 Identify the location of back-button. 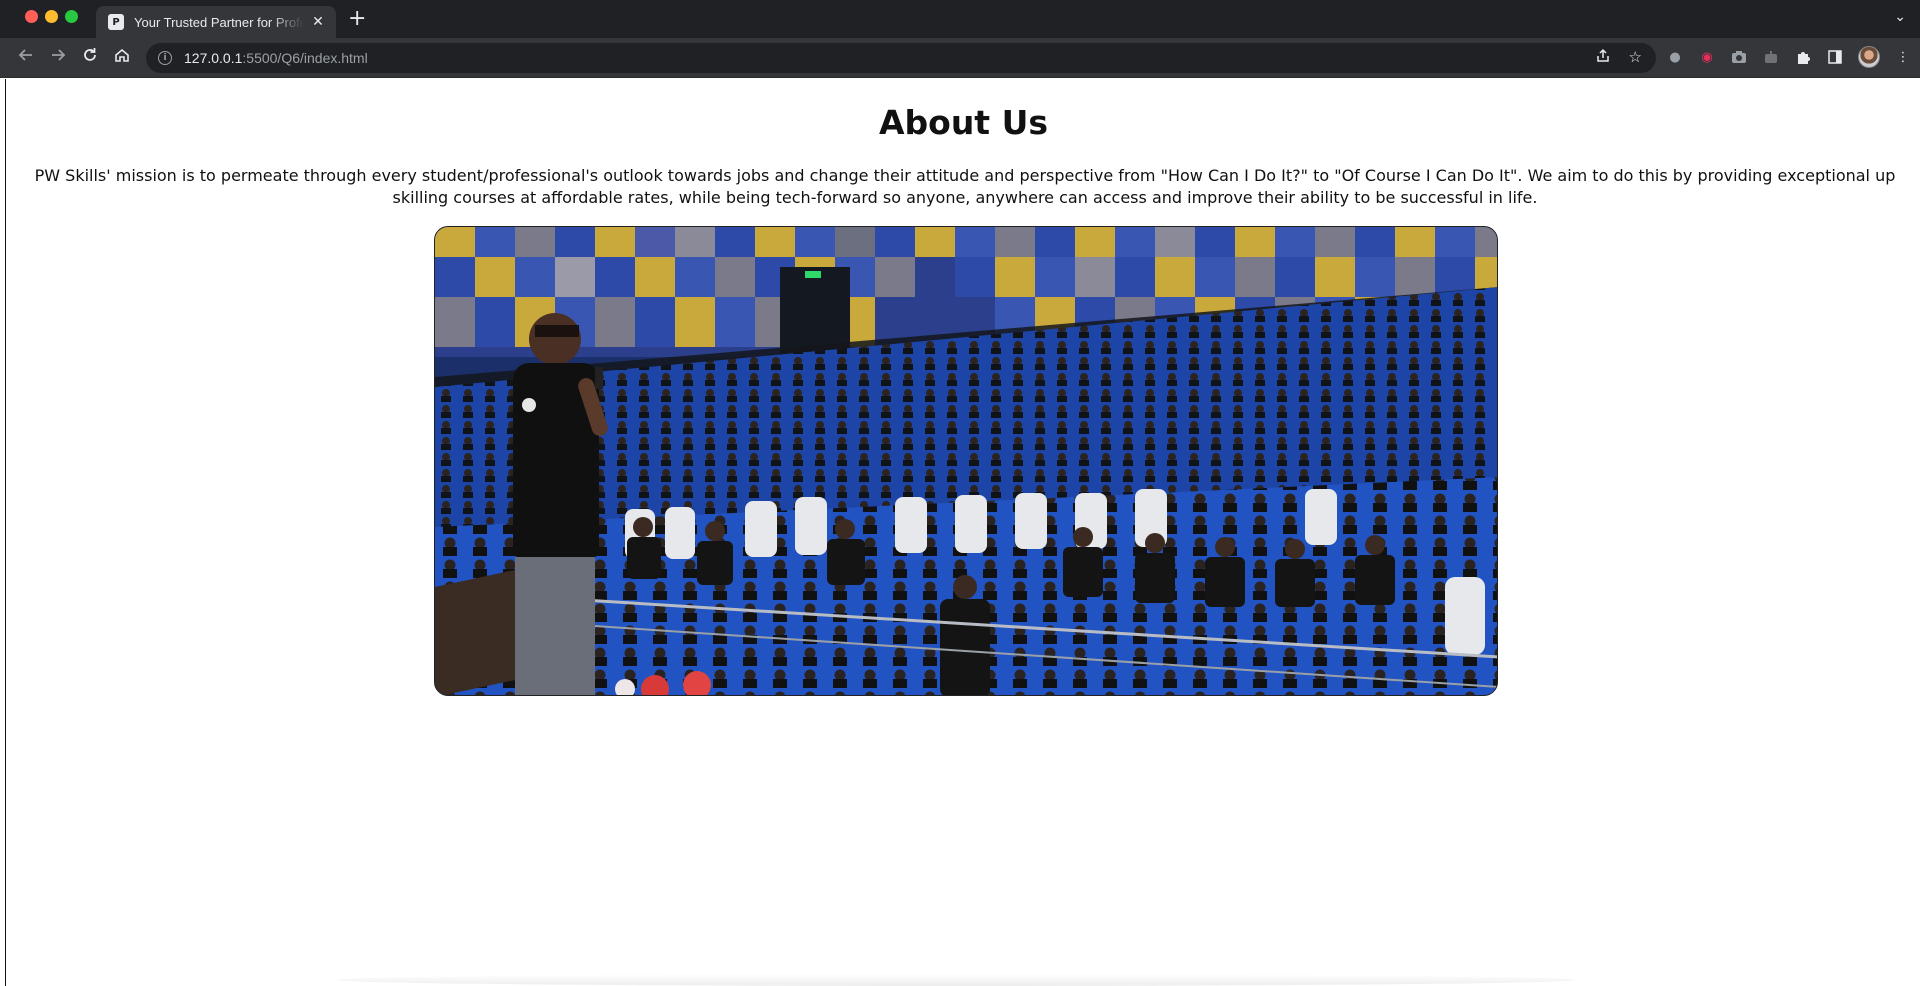
(26, 58).